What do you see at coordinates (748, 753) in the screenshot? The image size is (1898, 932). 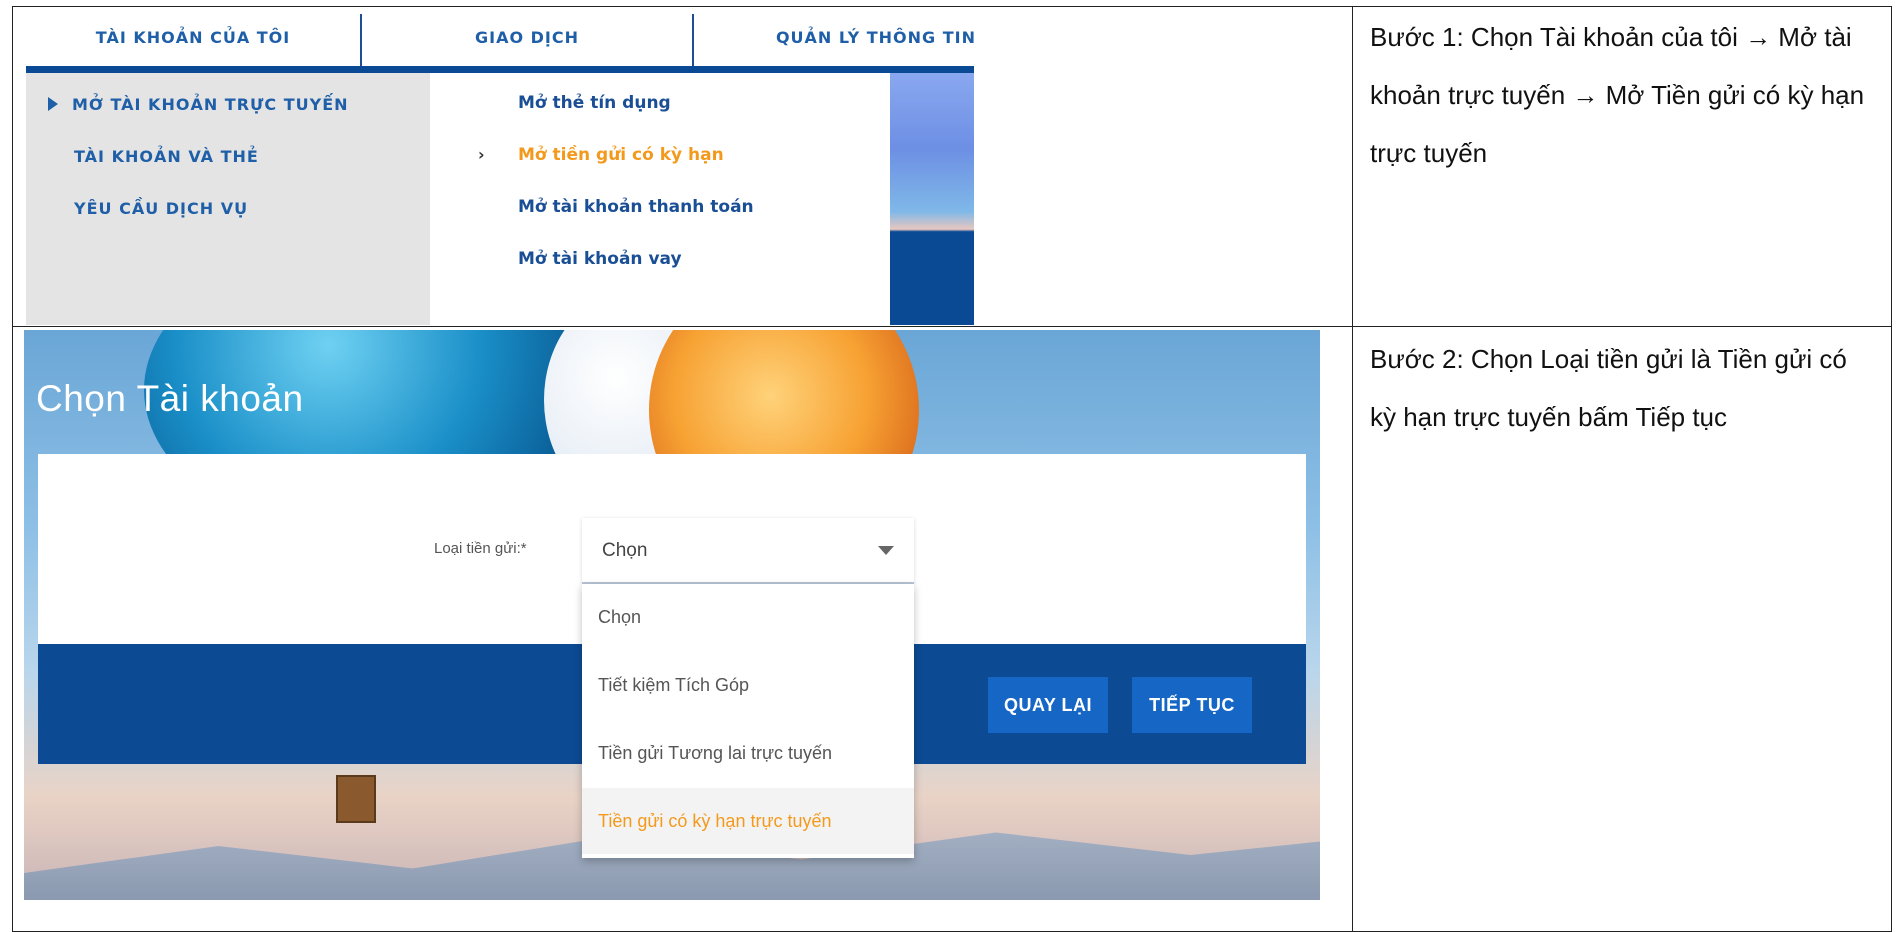 I see `dropdown-option: Tiền gửi Tương lai trực tuyến` at bounding box center [748, 753].